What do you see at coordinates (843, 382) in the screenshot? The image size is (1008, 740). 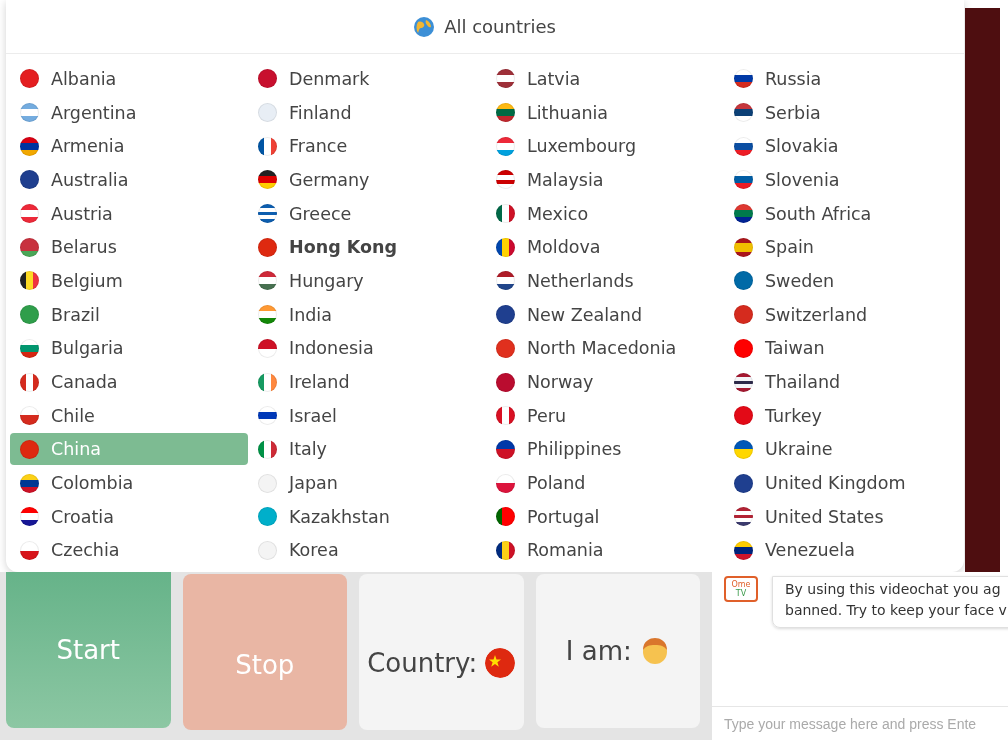 I see `country-option: Thailand` at bounding box center [843, 382].